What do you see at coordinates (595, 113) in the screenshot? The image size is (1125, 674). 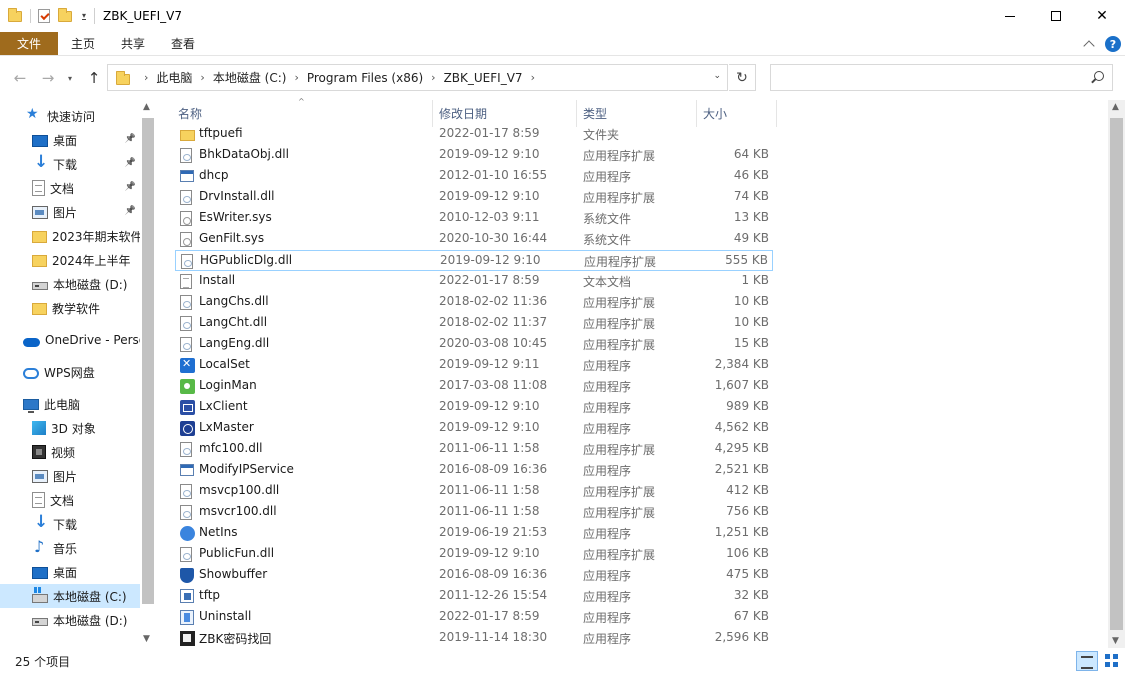 I see `column-header-type: 类型` at bounding box center [595, 113].